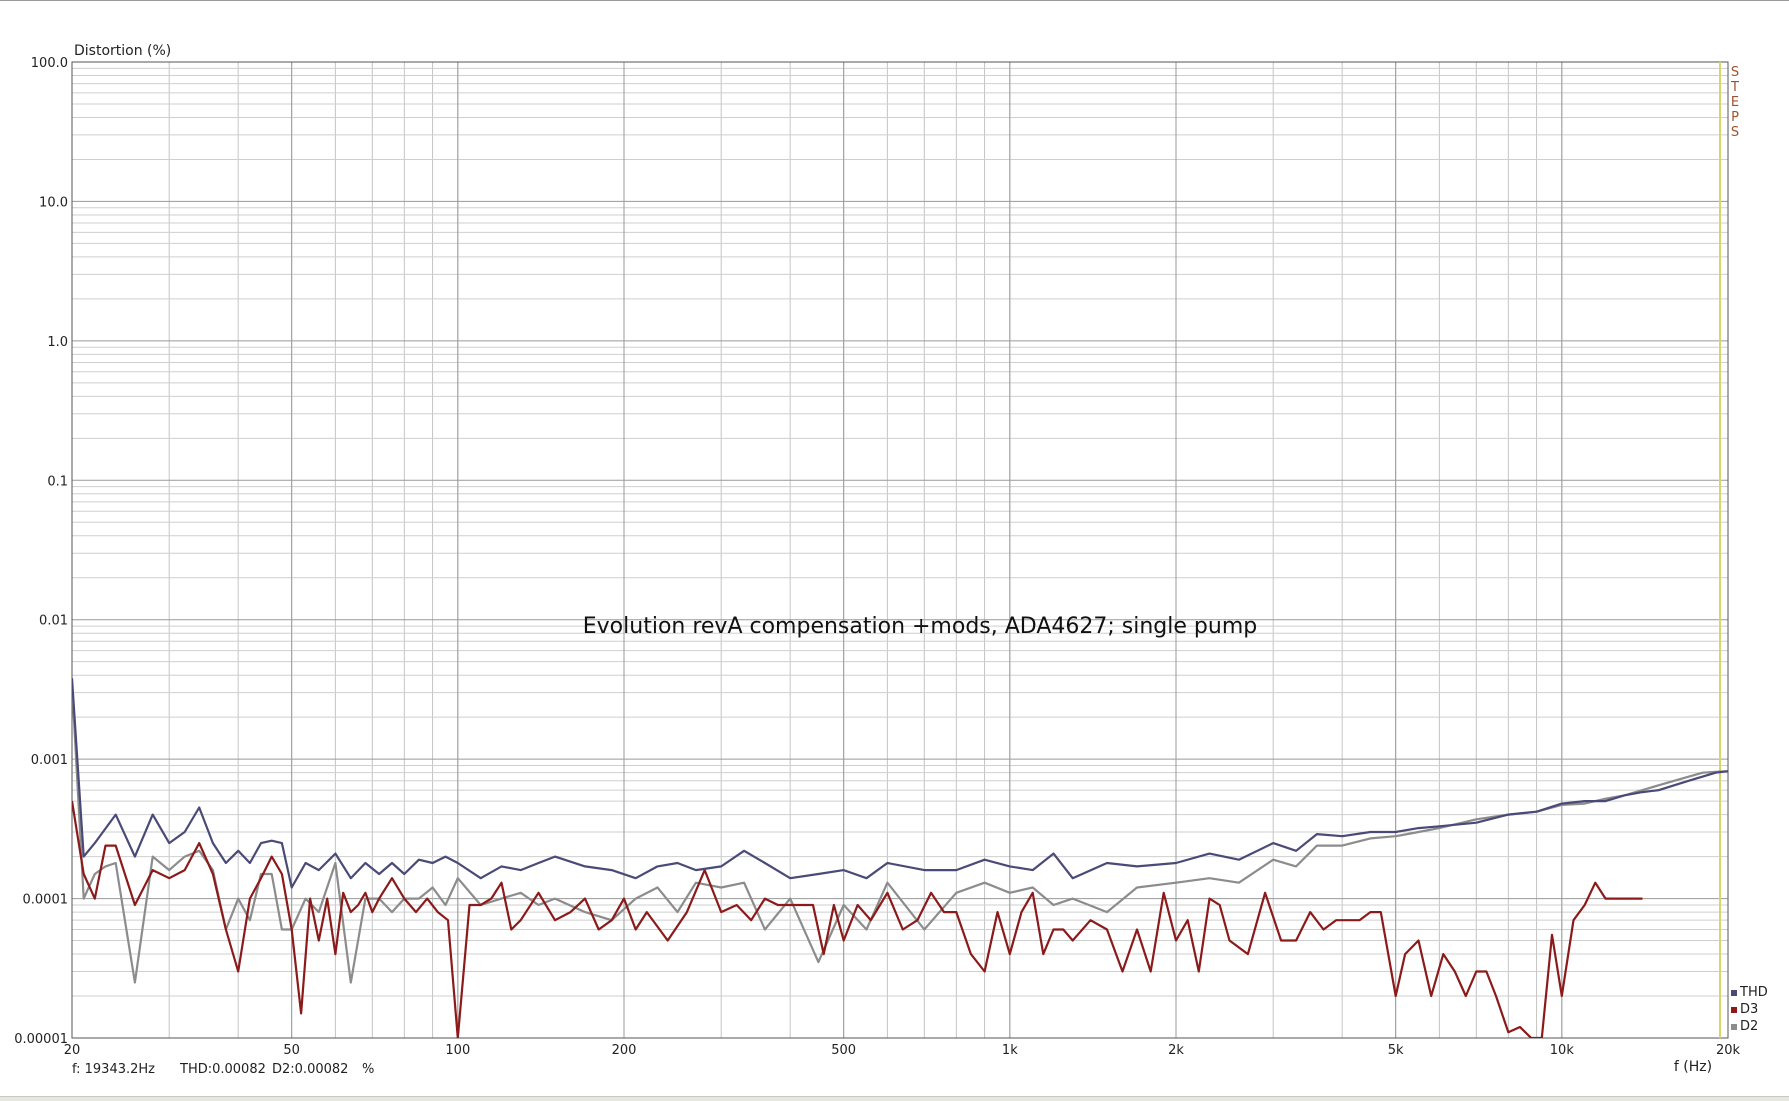  I want to click on status-frequency: f: 19343.2Hz, so click(113, 1069).